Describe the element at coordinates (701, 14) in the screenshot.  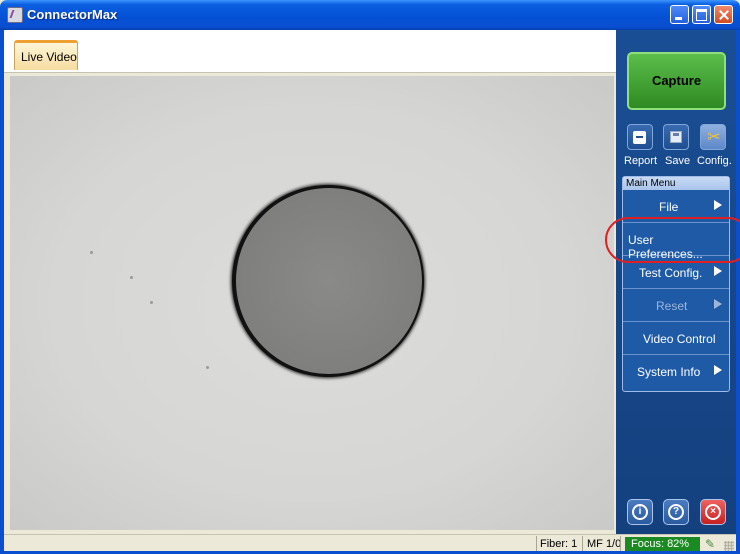
I see `maximize-button` at that location.